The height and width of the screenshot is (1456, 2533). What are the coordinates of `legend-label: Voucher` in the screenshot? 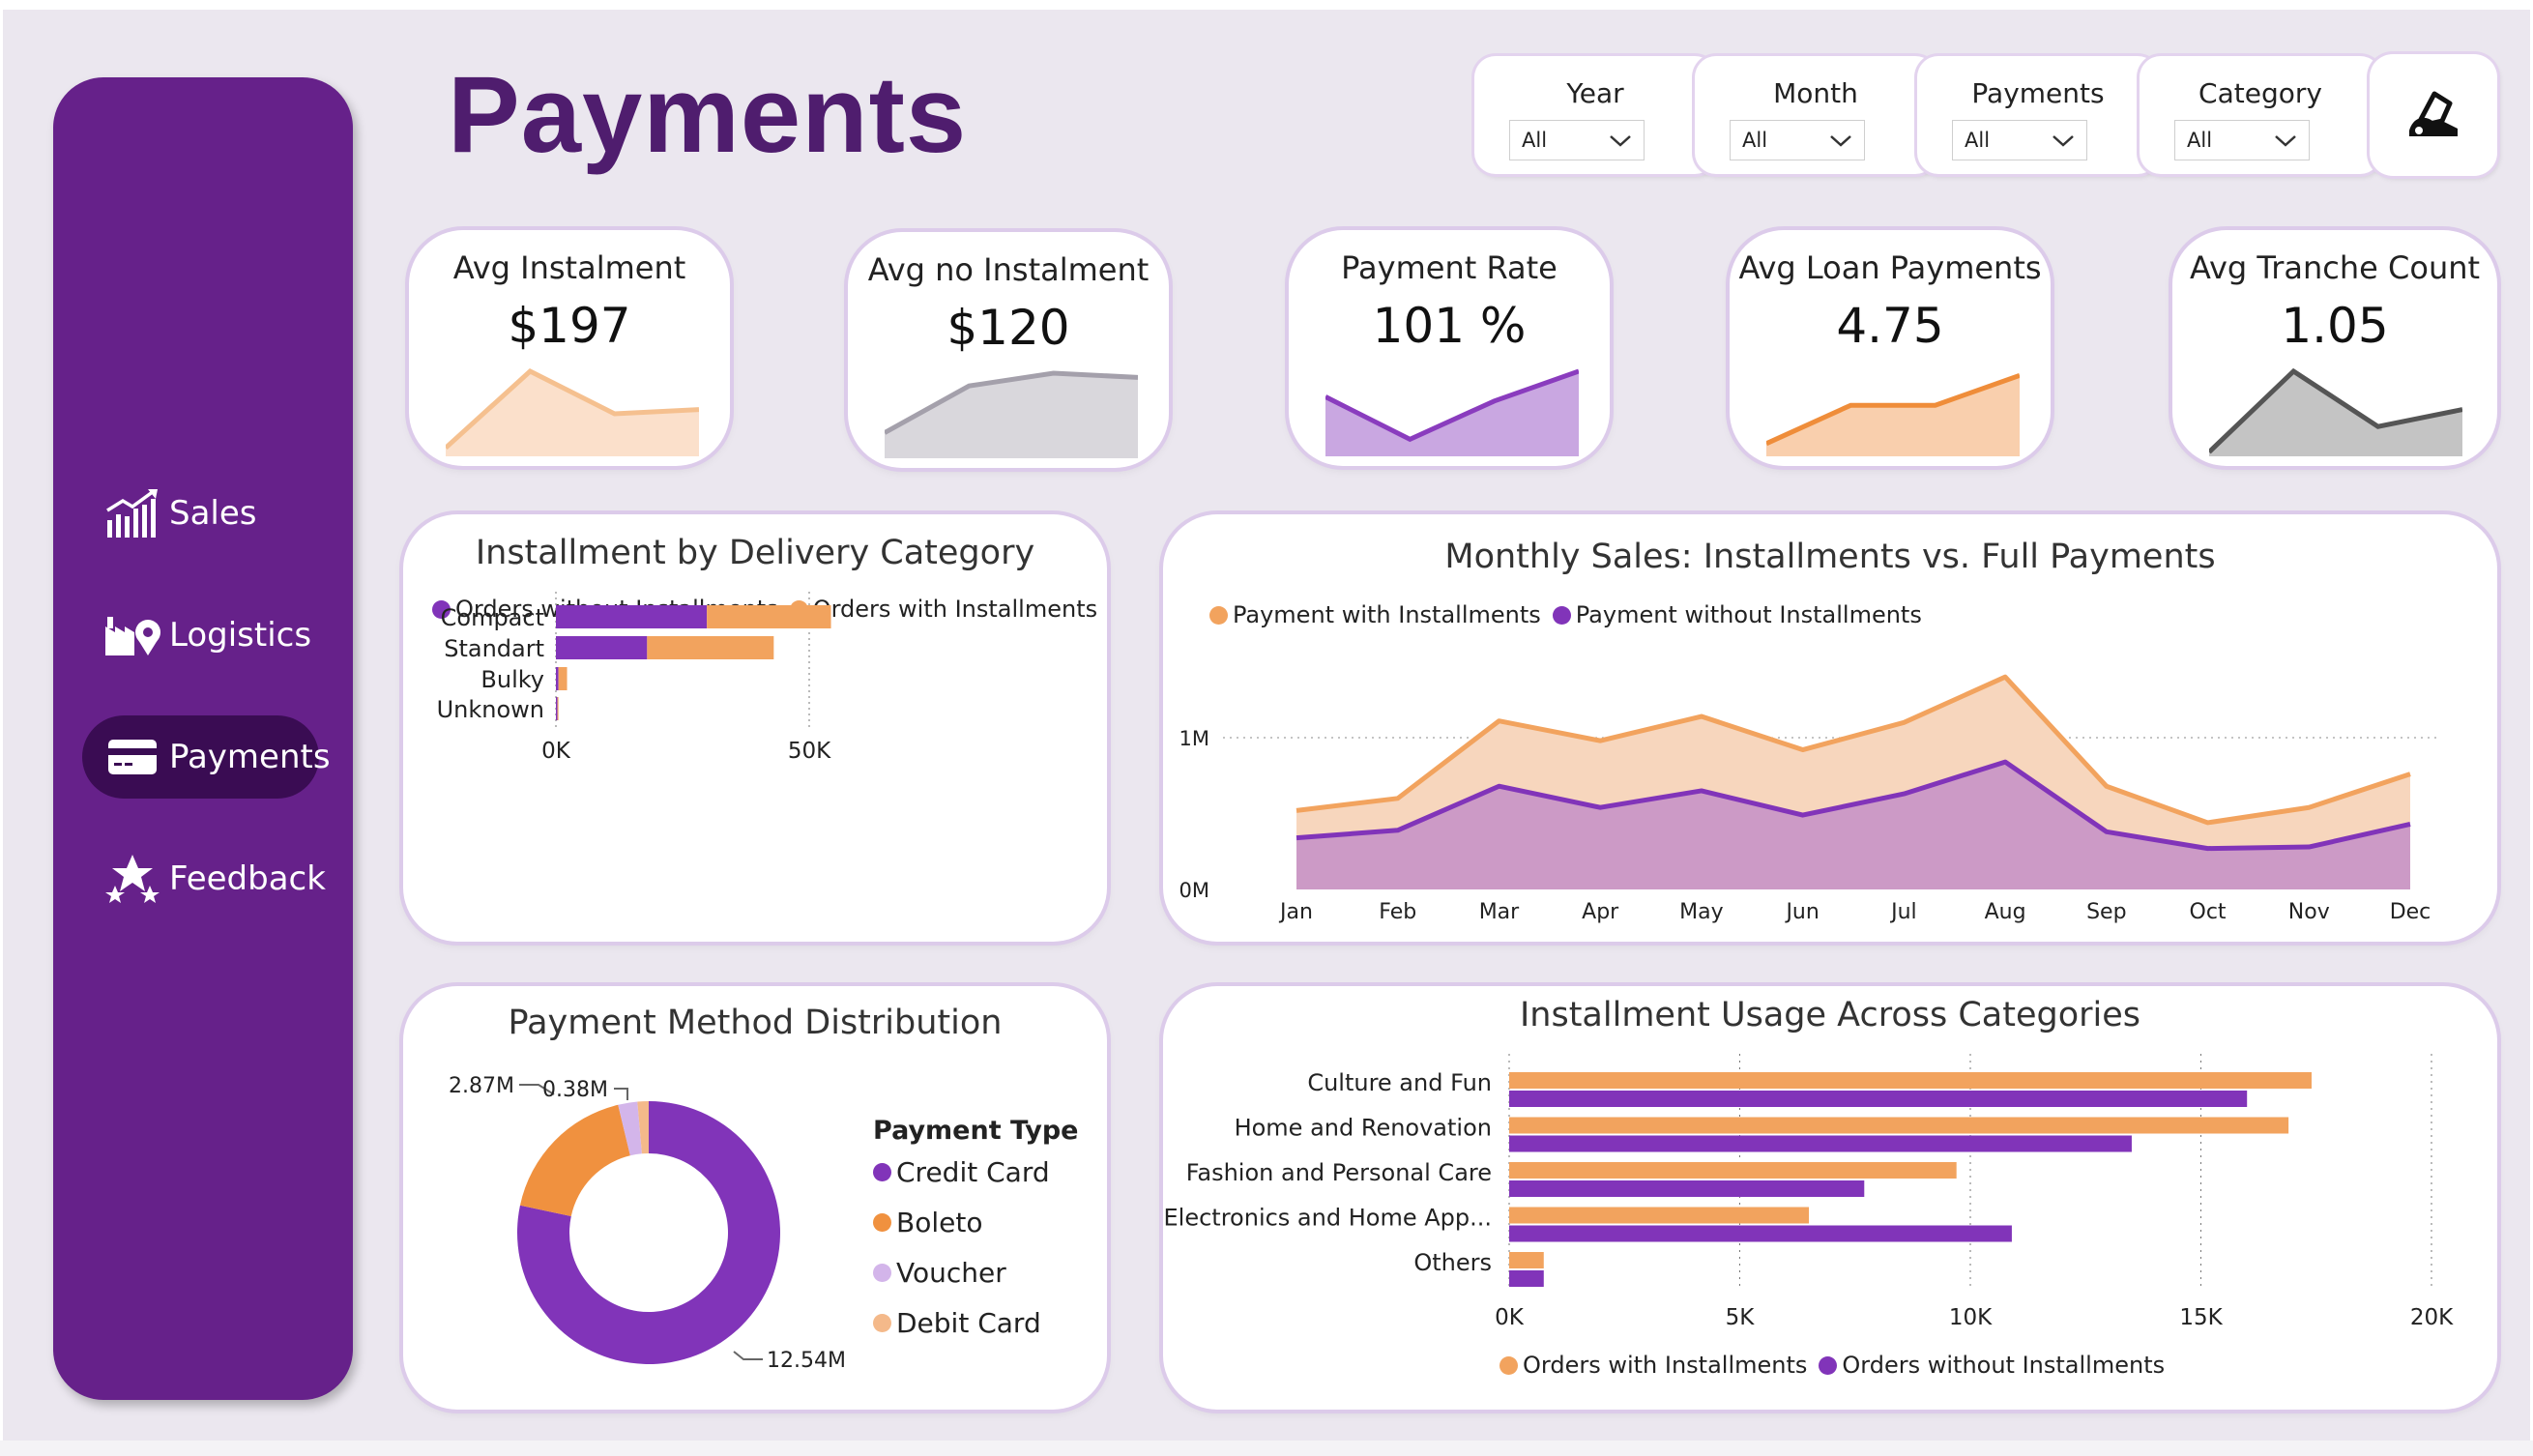 It's located at (951, 1273).